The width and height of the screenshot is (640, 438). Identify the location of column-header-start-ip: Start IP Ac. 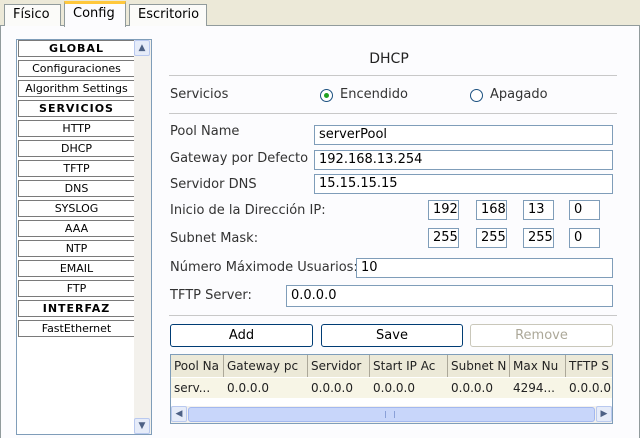
(409, 366).